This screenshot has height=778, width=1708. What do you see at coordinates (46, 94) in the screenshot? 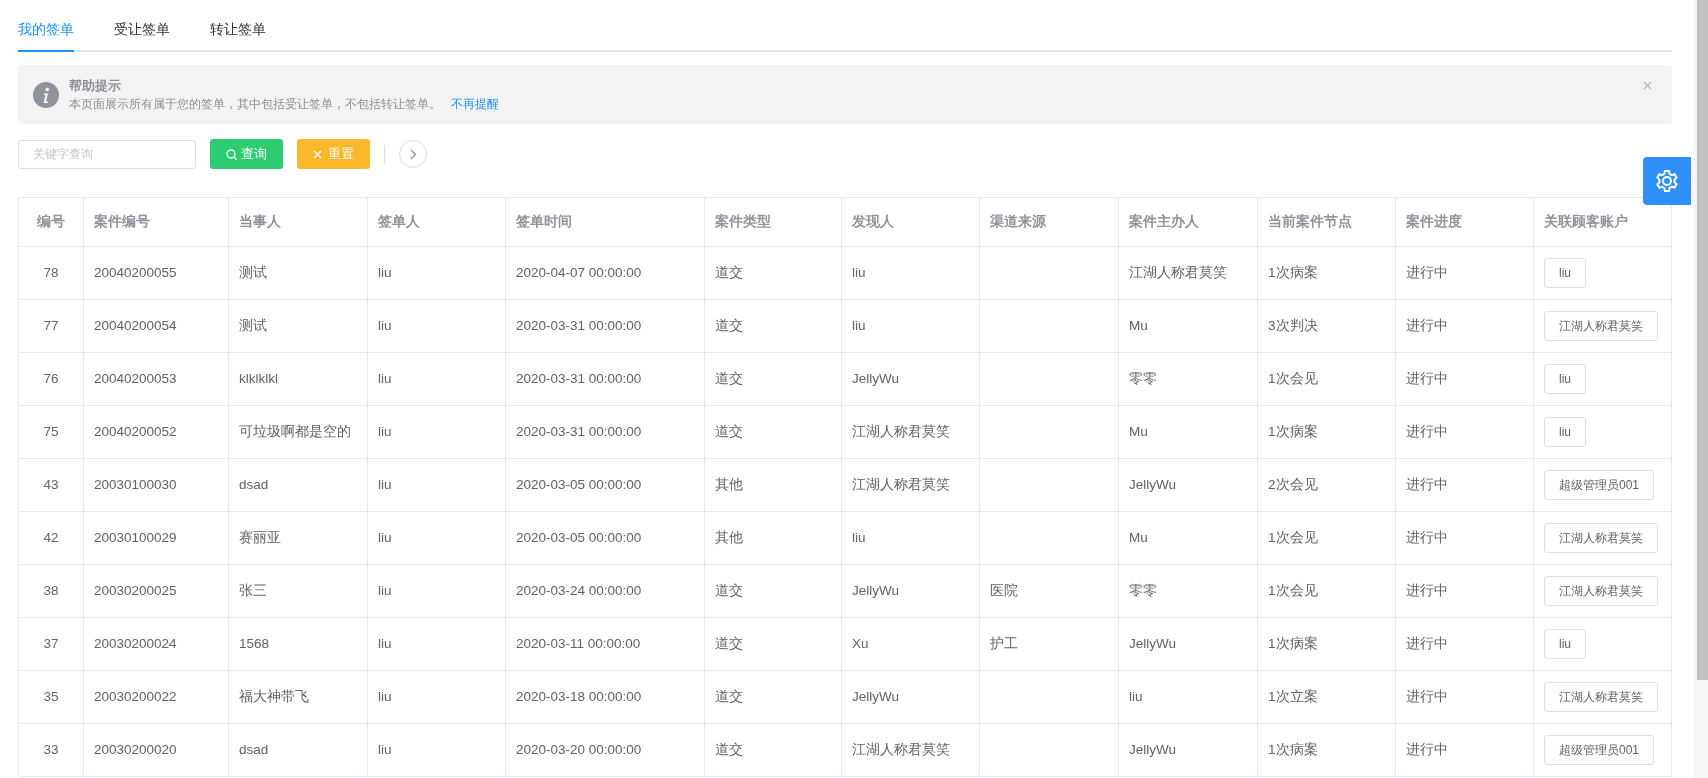
I see `info-icon` at bounding box center [46, 94].